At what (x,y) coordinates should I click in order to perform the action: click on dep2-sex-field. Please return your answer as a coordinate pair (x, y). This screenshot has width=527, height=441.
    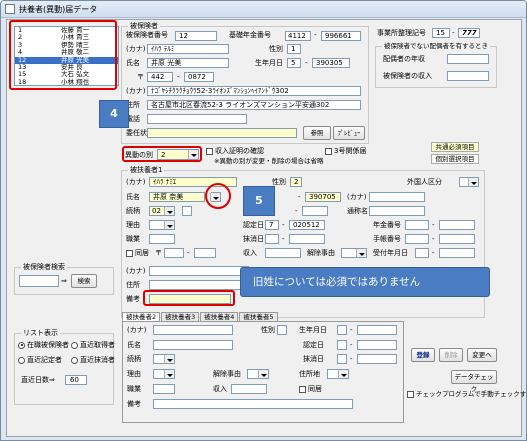
    Looking at the image, I should click on (282, 330).